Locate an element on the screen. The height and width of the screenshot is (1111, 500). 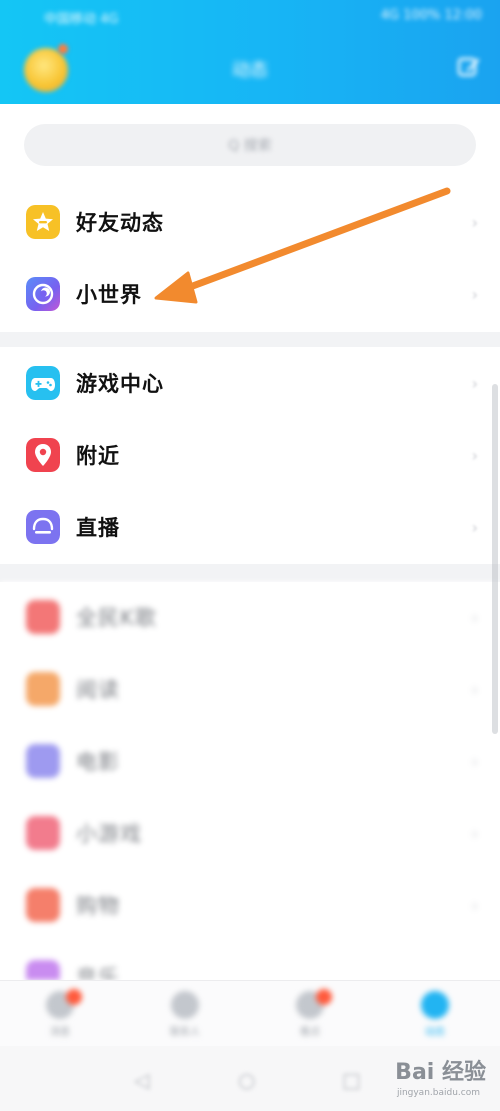
list-item-label: 附近 is located at coordinates (98, 456).